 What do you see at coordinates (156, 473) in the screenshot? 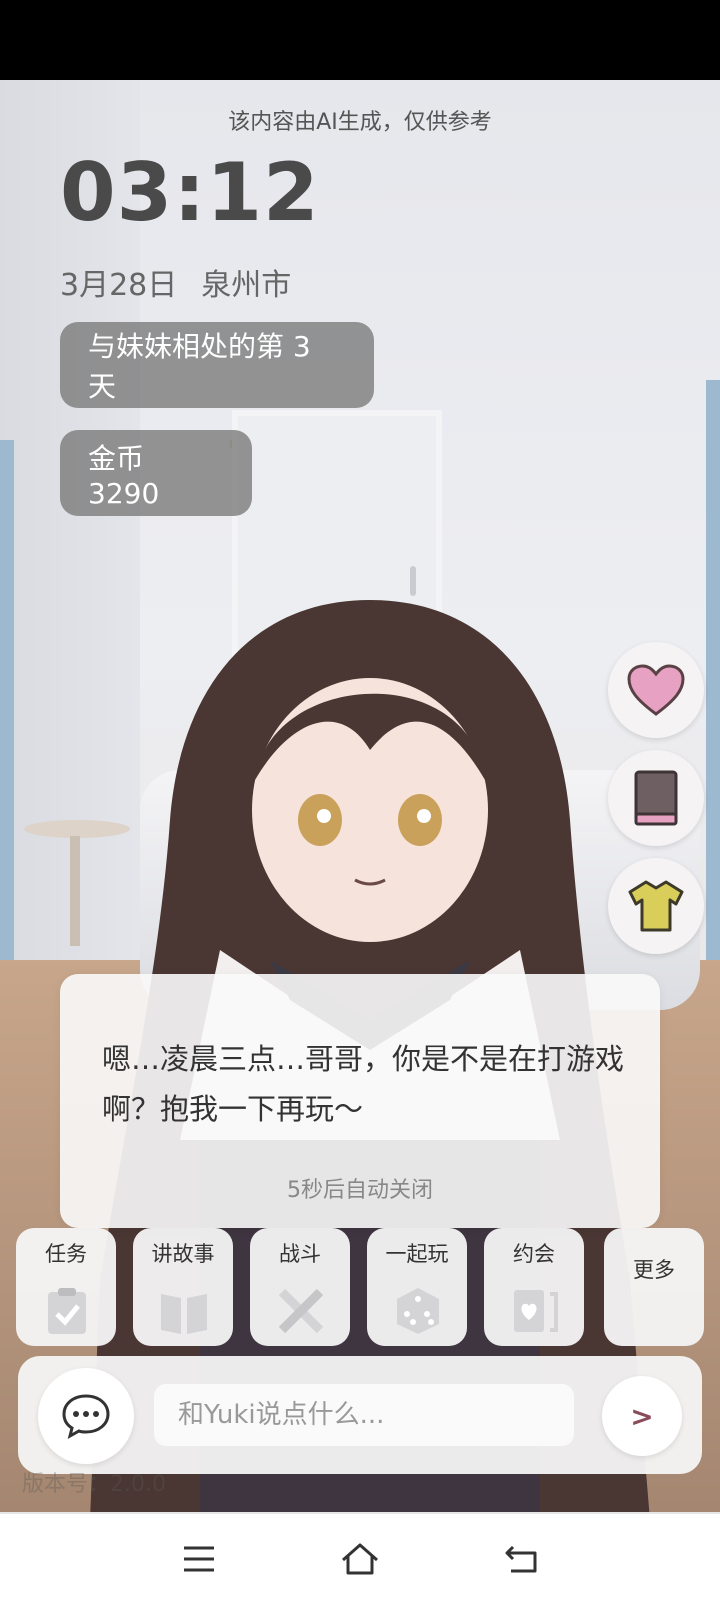
I see `coins-badge: 金币 3290` at bounding box center [156, 473].